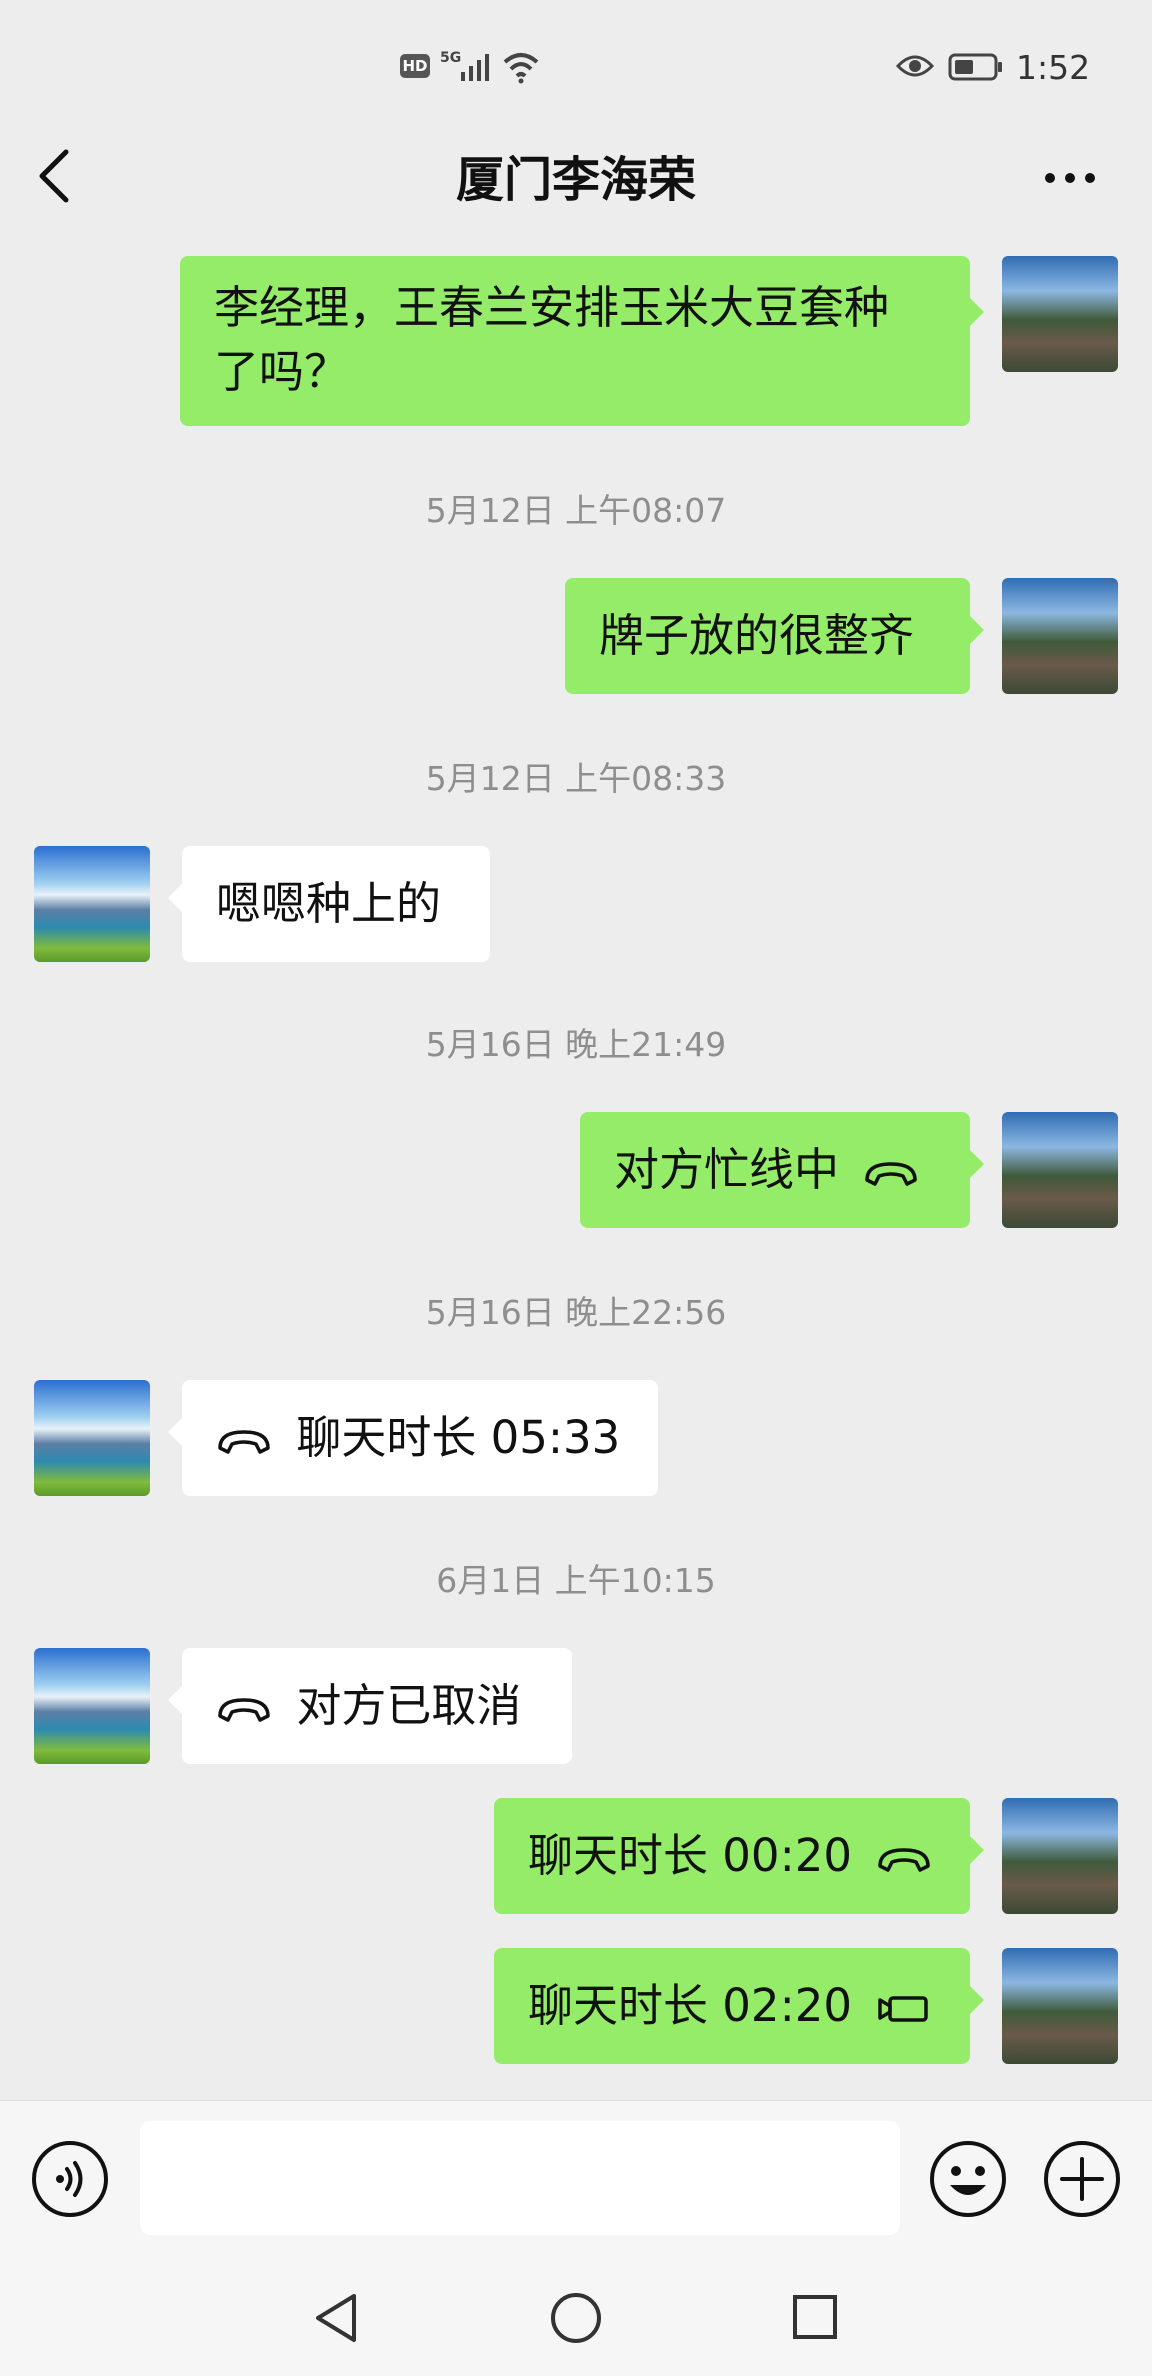 Image resolution: width=1152 pixels, height=2376 pixels. I want to click on emoji-icon, so click(968, 2179).